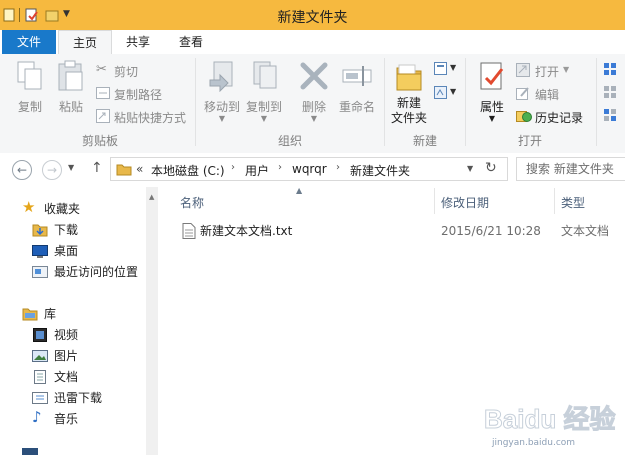 This screenshot has height=455, width=625. Describe the element at coordinates (85, 43) in the screenshot. I see `tab-home: 主页` at that location.